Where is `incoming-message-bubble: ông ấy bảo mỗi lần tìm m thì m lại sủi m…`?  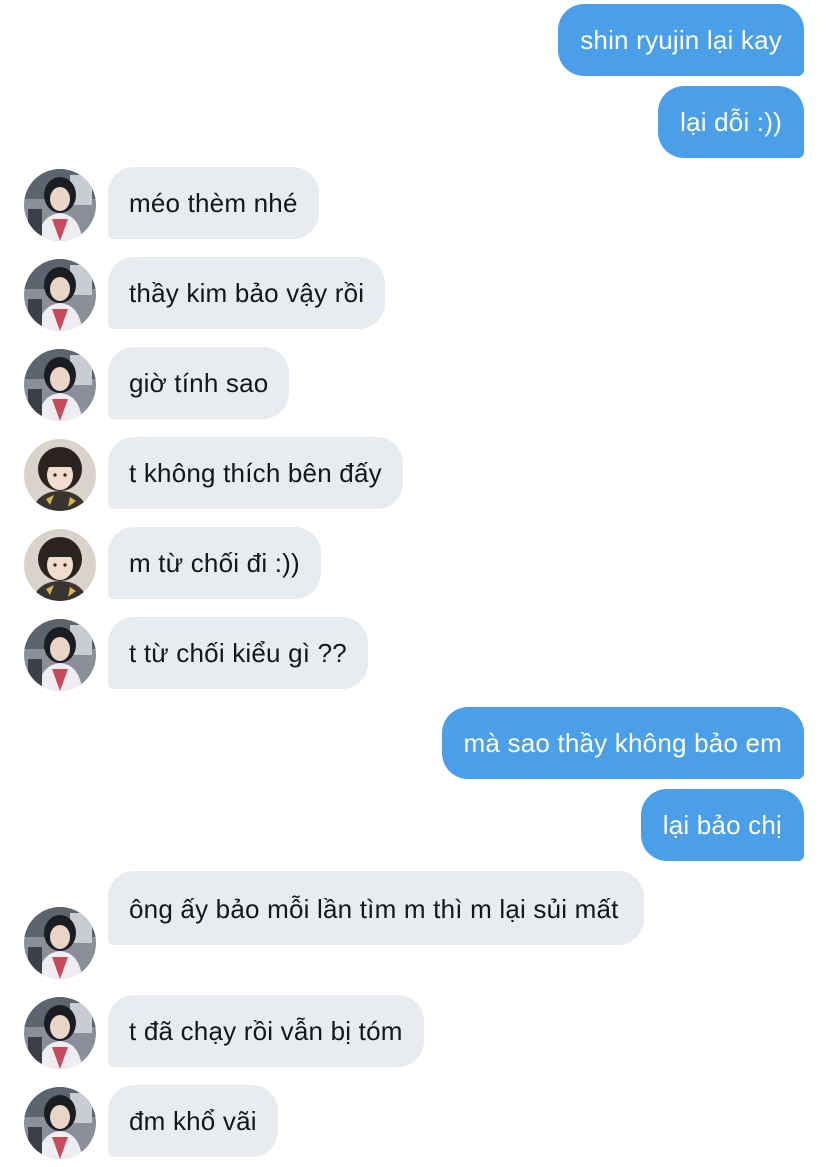
incoming-message-bubble: ông ấy bảo mỗi lần tìm m thì m lại sủi m… is located at coordinates (376, 908).